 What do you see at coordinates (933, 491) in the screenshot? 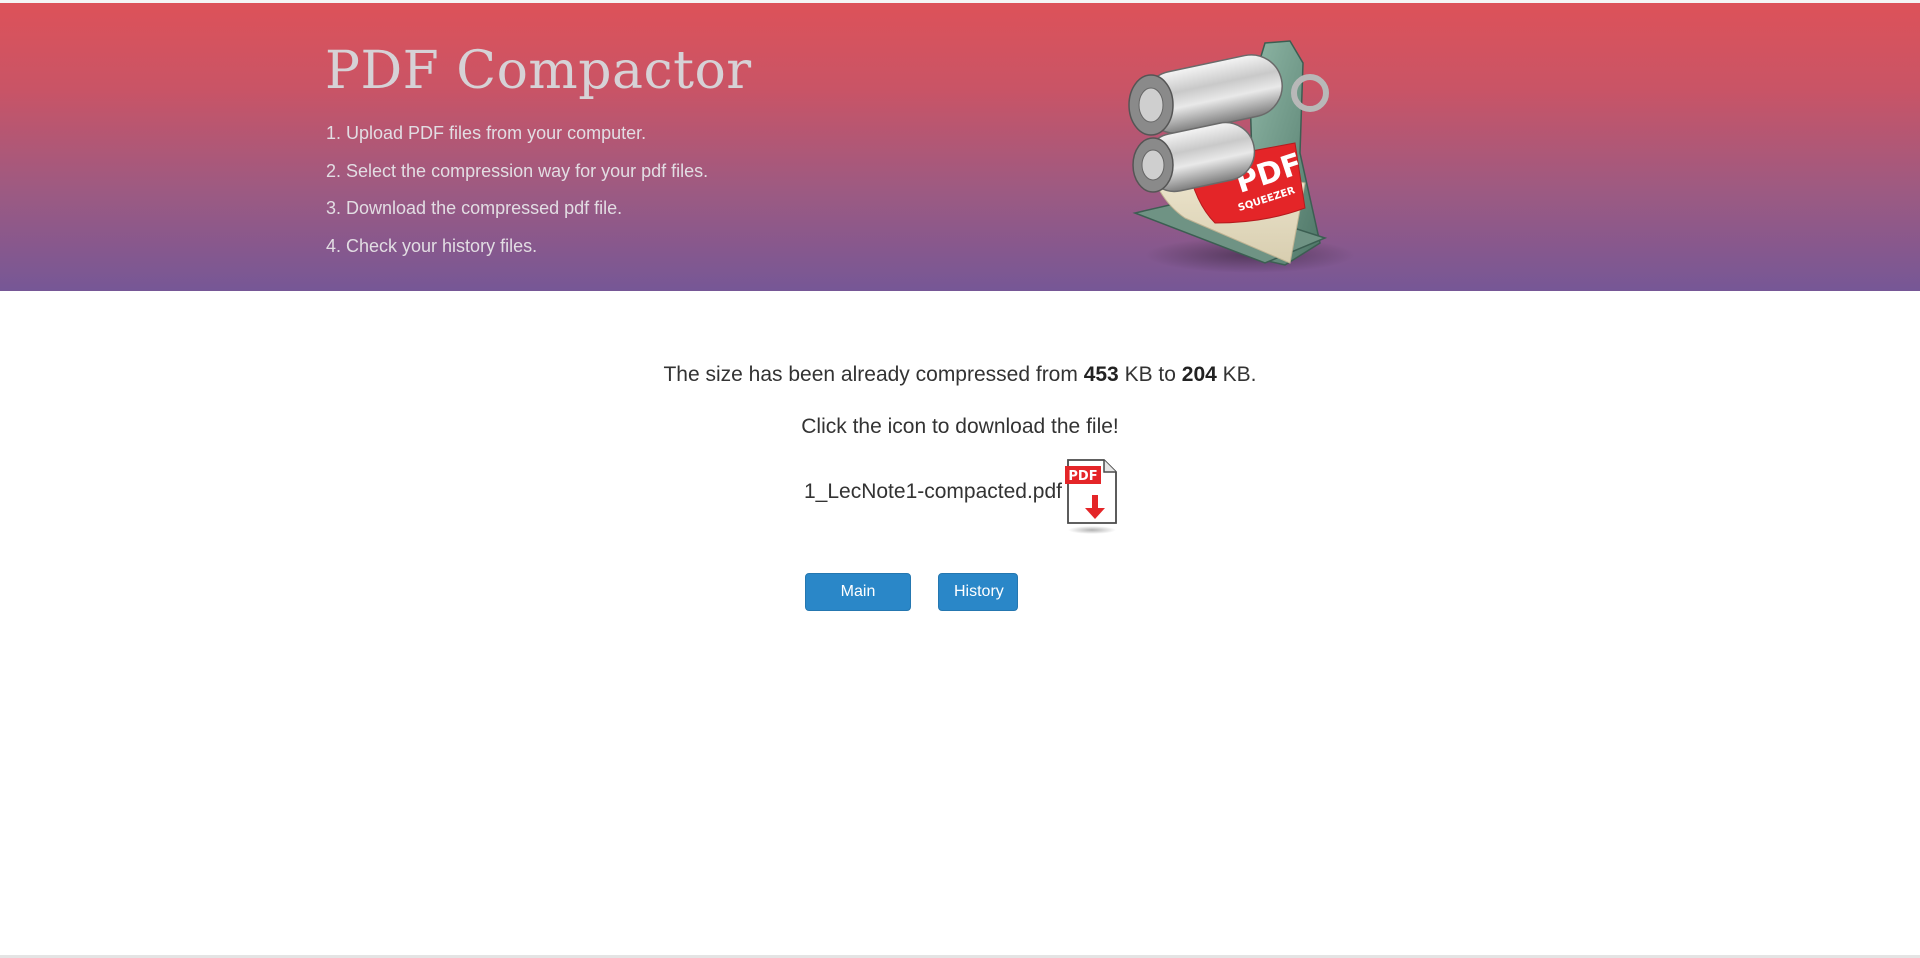
I see `download-filename: 1_LecNote1-compacted.pdf` at bounding box center [933, 491].